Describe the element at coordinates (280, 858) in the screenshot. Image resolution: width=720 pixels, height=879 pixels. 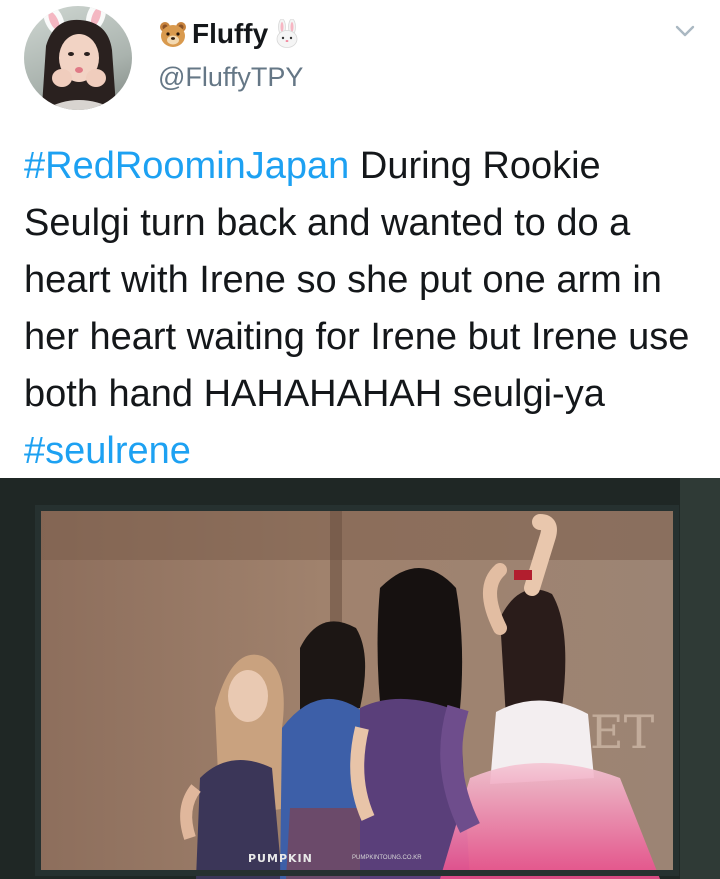
I see `media-watermark: PUMPKIN` at that location.